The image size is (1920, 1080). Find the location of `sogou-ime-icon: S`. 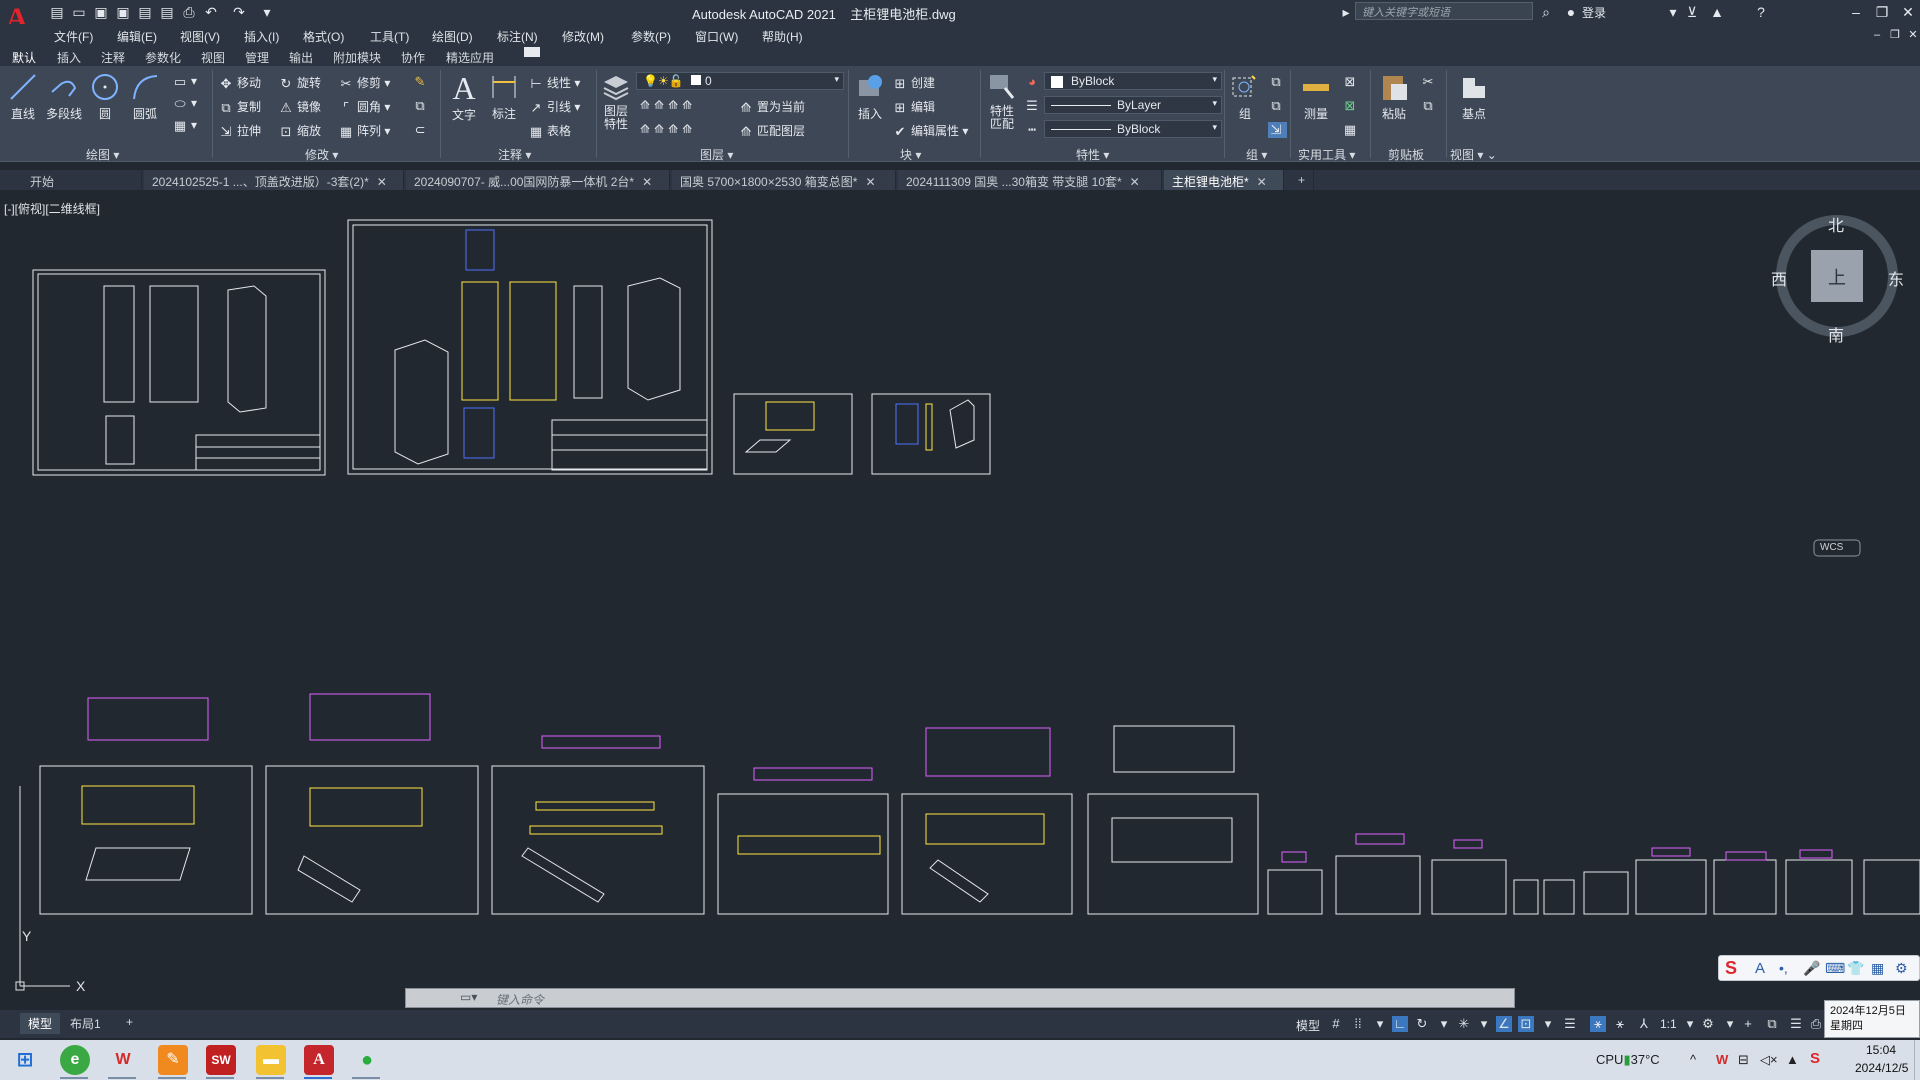

sogou-ime-icon: S is located at coordinates (1731, 968).